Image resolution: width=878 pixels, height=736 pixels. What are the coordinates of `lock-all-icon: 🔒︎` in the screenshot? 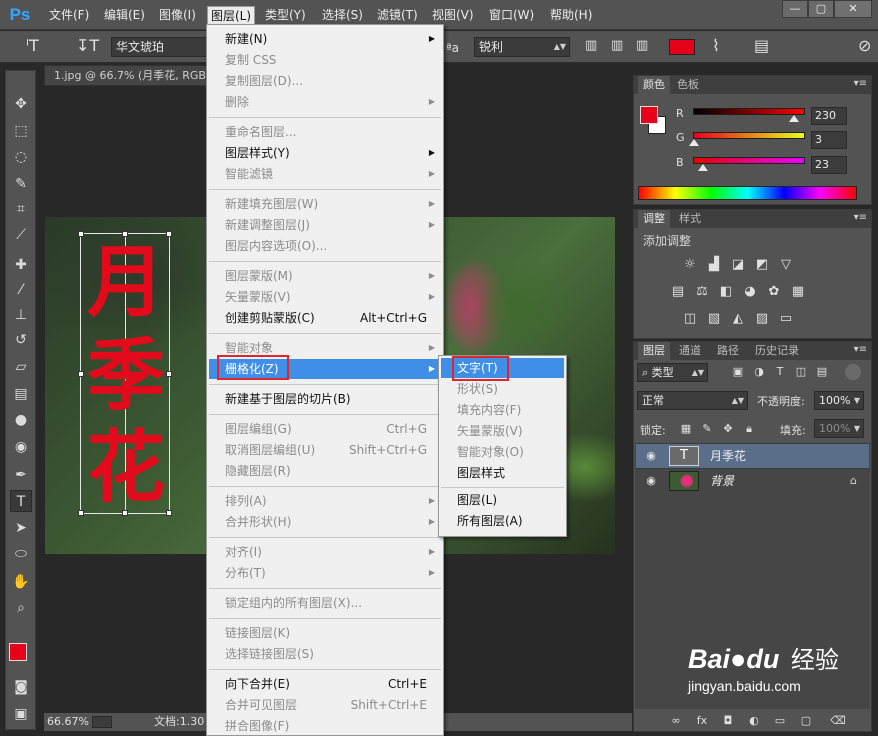 It's located at (749, 429).